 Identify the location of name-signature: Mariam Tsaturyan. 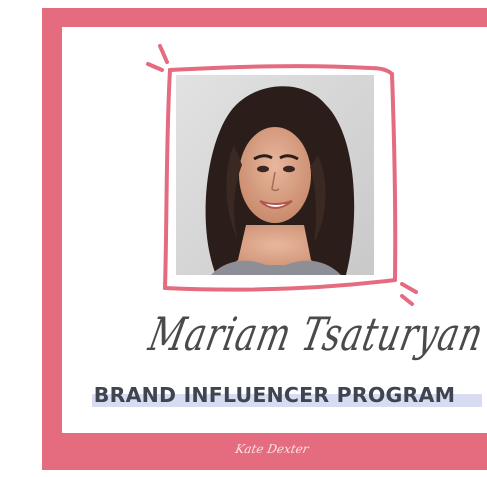
(315, 335).